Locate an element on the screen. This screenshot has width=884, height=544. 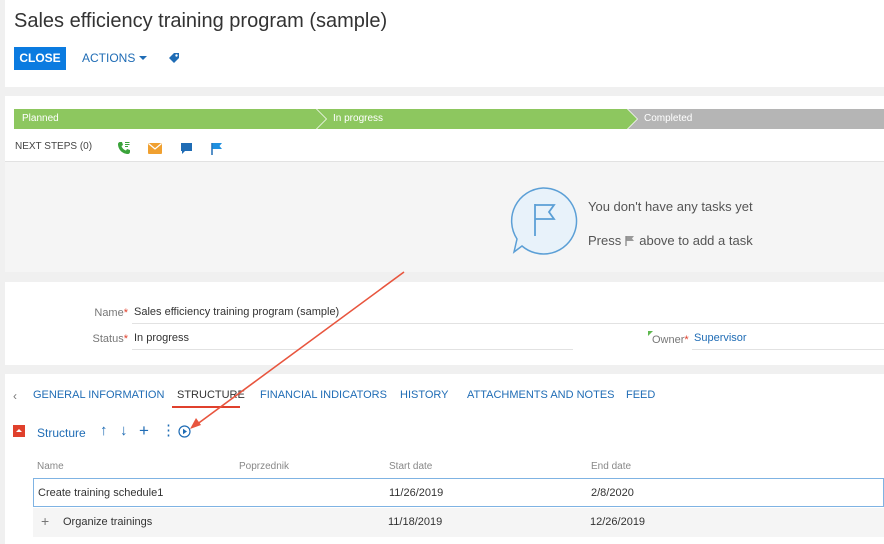
active-tab-indicator is located at coordinates (206, 407).